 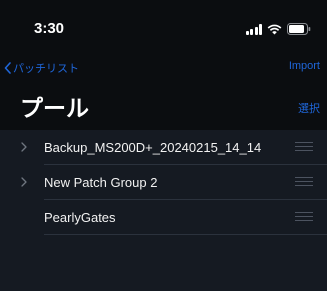 I want to click on status-time: 3:30, so click(x=49, y=28).